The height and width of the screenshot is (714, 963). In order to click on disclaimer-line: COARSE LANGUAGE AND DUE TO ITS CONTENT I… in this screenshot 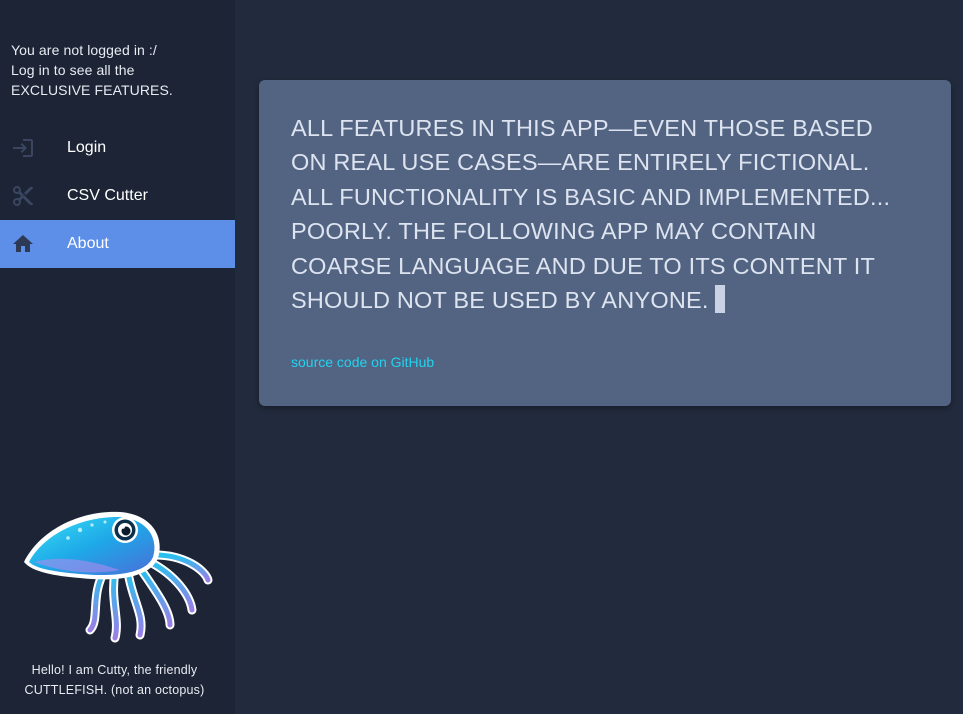, I will do `click(583, 265)`.